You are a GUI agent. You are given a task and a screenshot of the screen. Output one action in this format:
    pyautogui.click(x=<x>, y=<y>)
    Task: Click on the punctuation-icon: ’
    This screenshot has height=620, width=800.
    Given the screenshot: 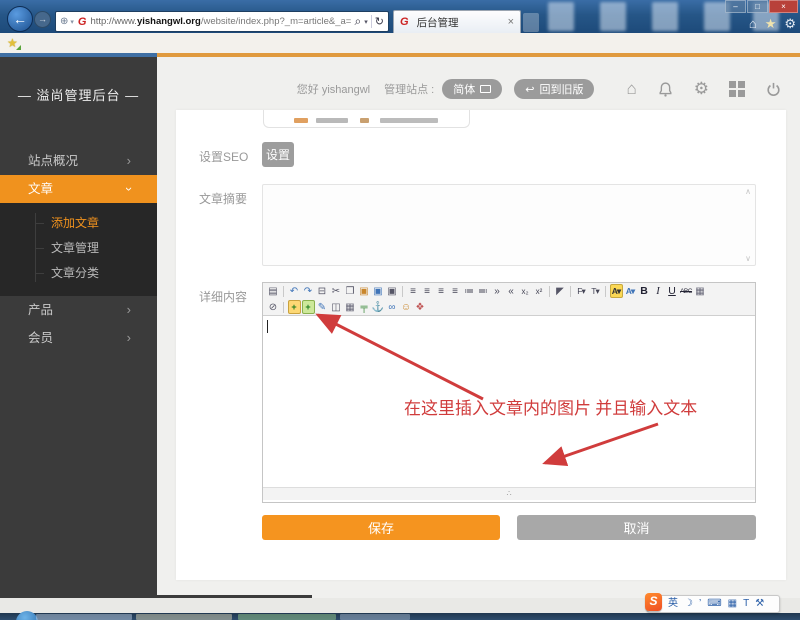 What is the action you would take?
    pyautogui.click(x=700, y=604)
    